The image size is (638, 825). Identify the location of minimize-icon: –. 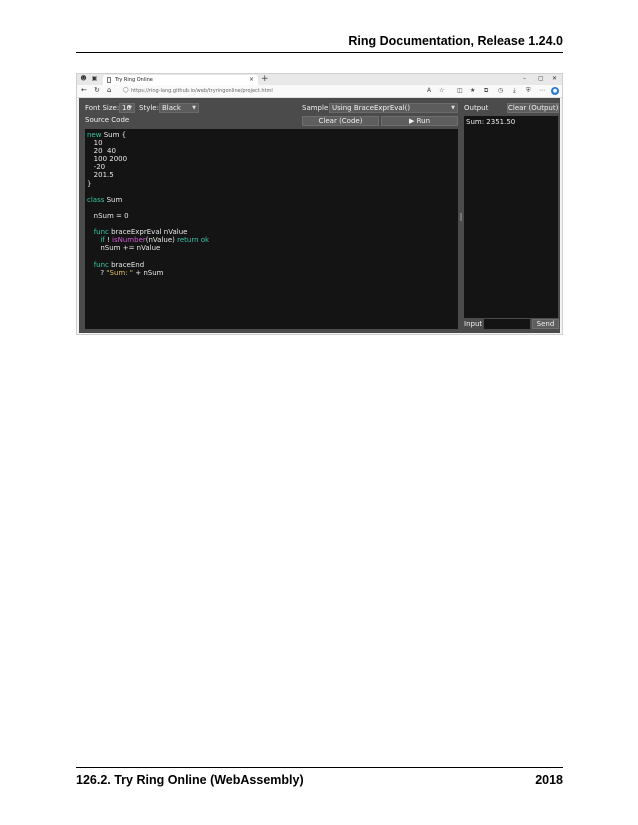
(524, 78).